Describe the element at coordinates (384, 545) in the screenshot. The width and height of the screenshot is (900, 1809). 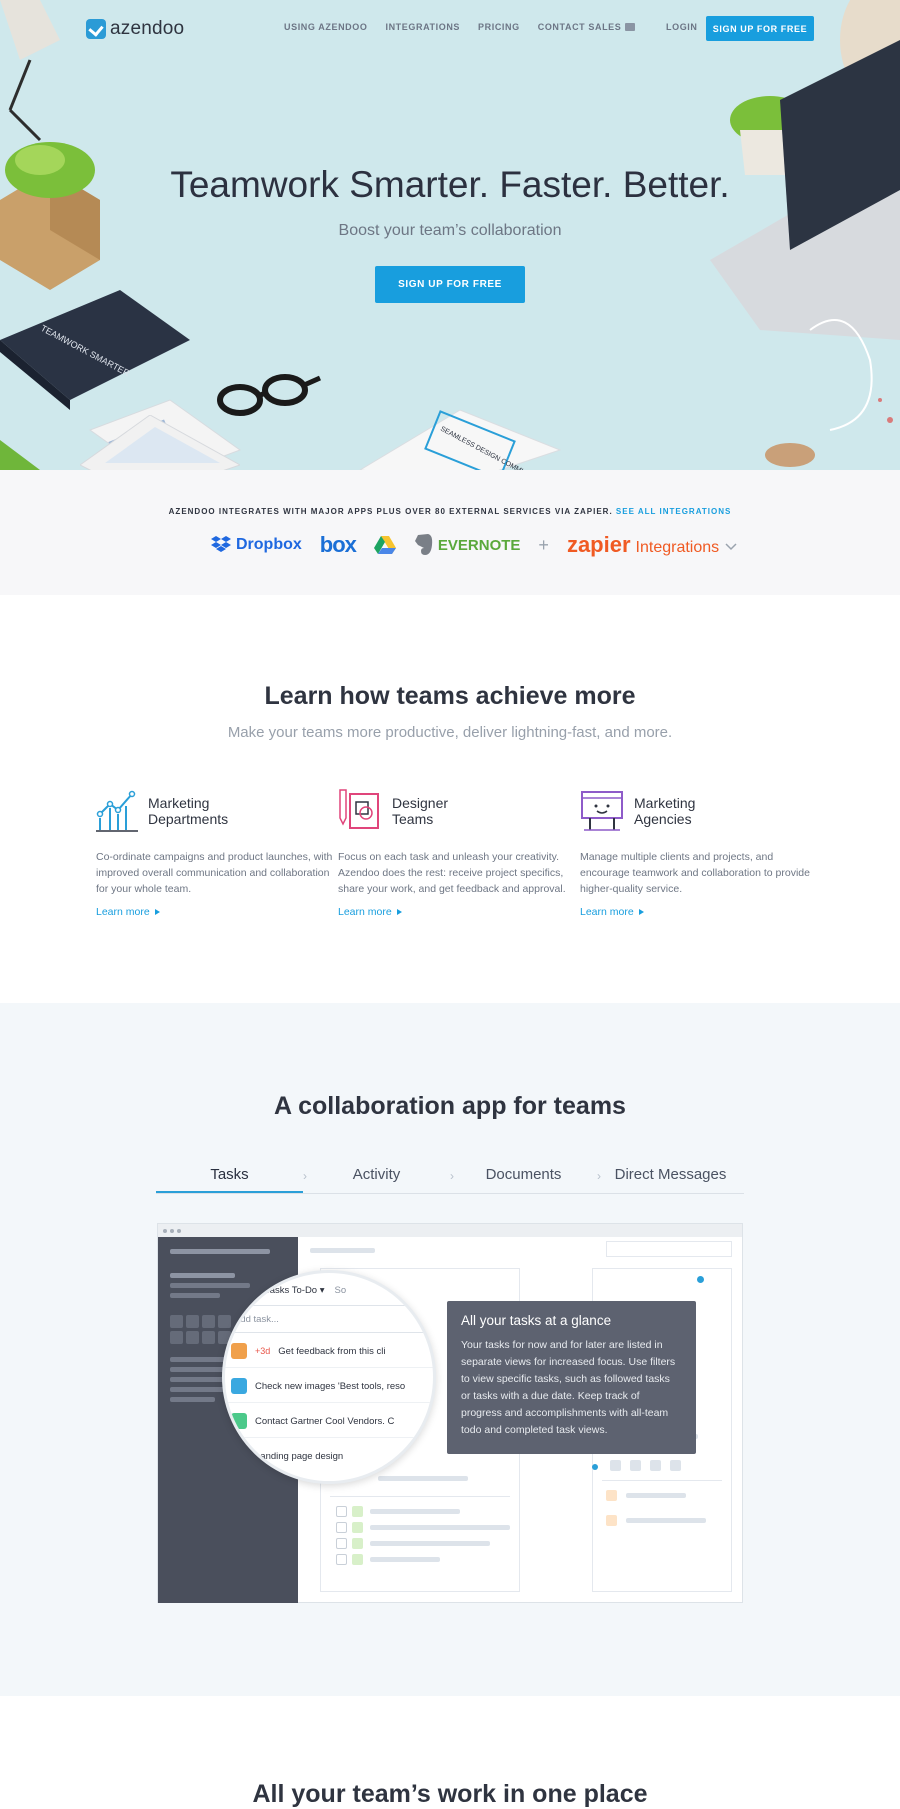
I see `google-drive-icon` at that location.